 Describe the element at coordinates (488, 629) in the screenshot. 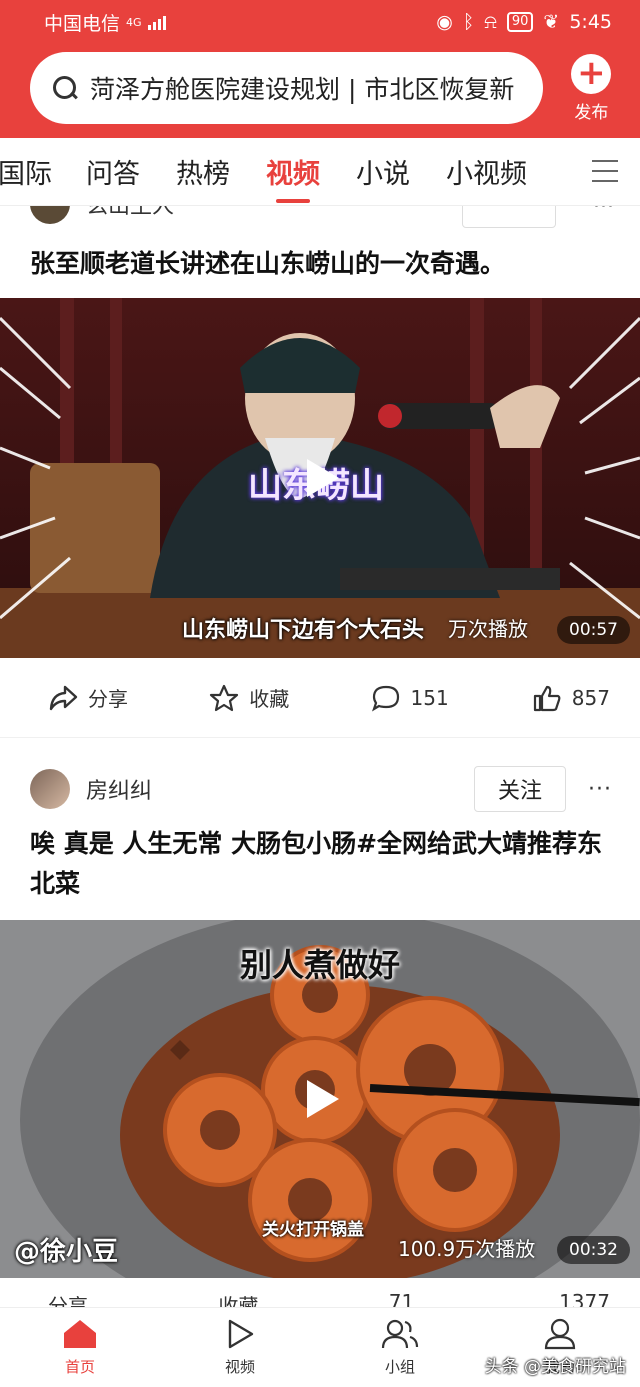

I see `play-count: 万次播放` at that location.